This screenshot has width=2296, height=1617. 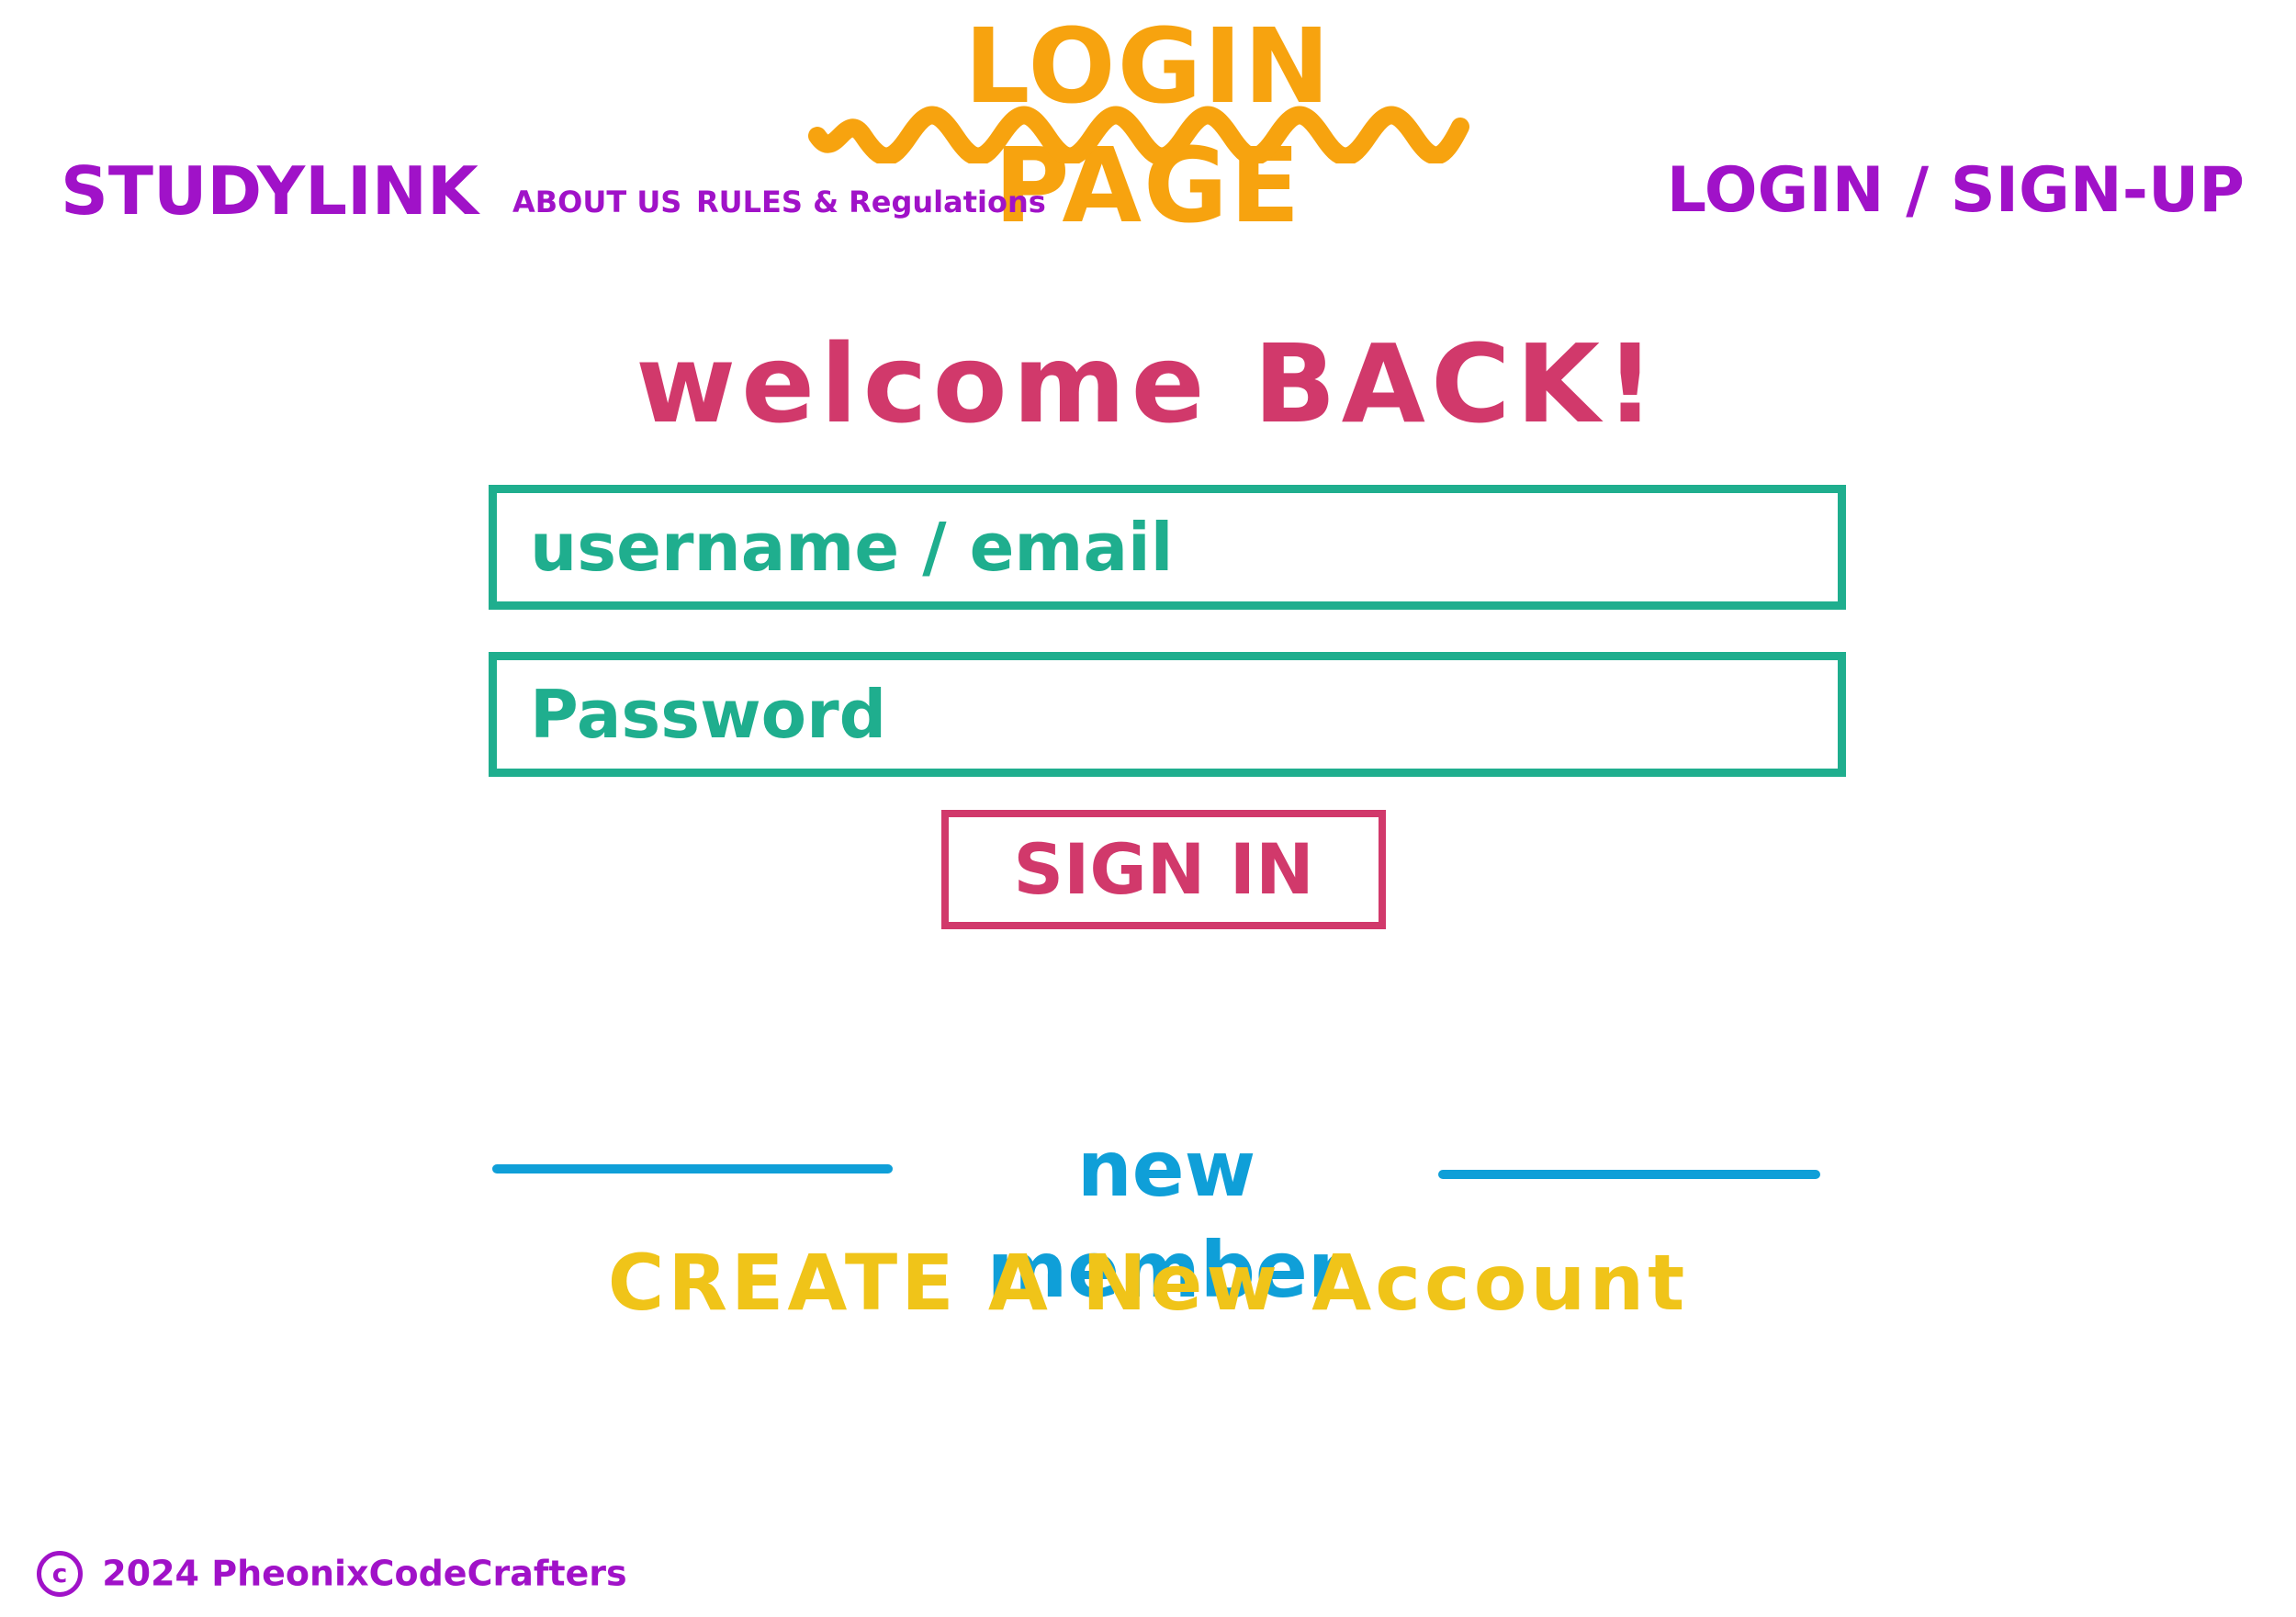 I want to click on page-title: LOGIN PAGE, so click(x=1148, y=126).